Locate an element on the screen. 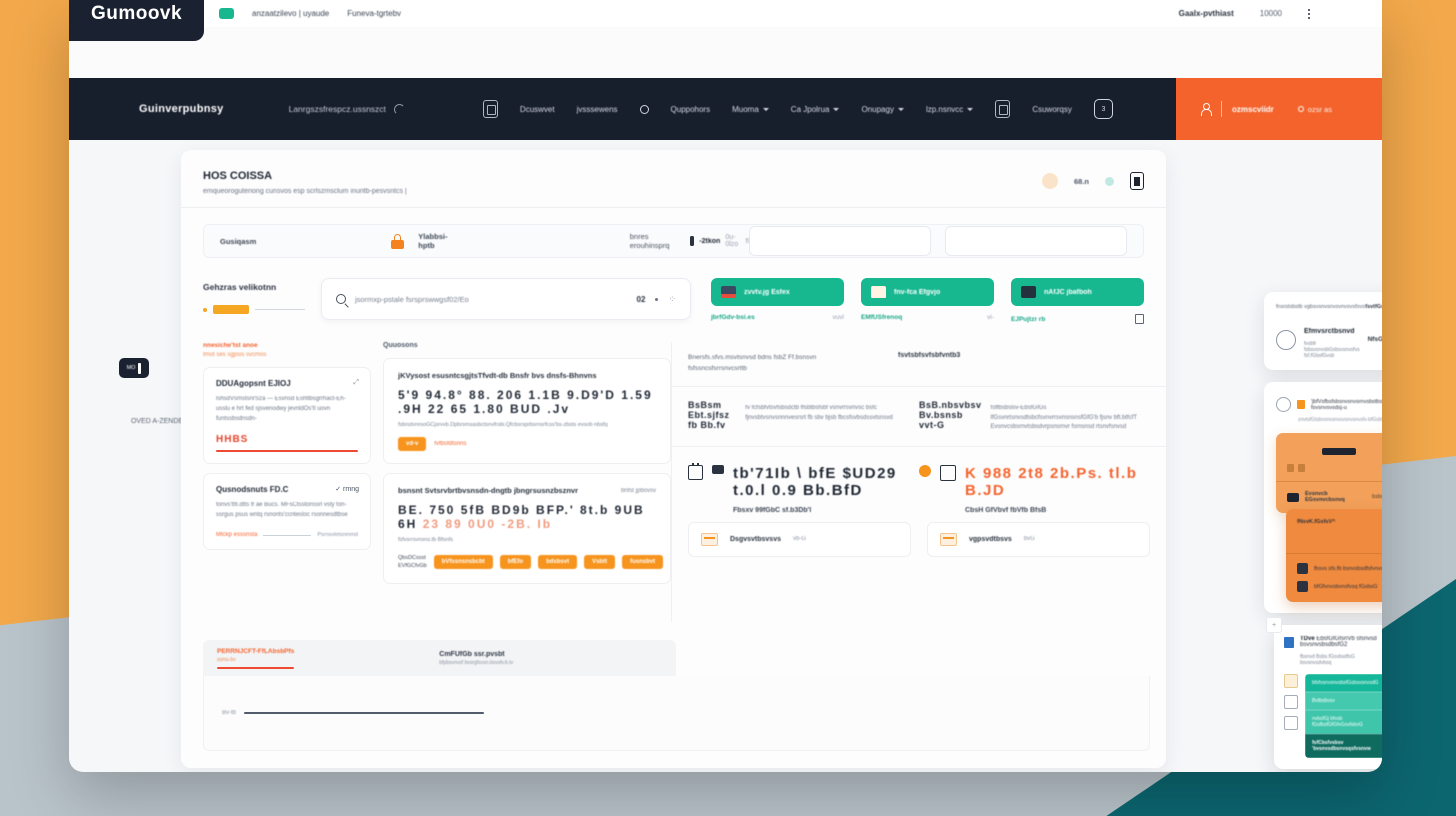  left-eyebrow-sub: tmot ses sgpsis svcmos is located at coordinates (235, 355).